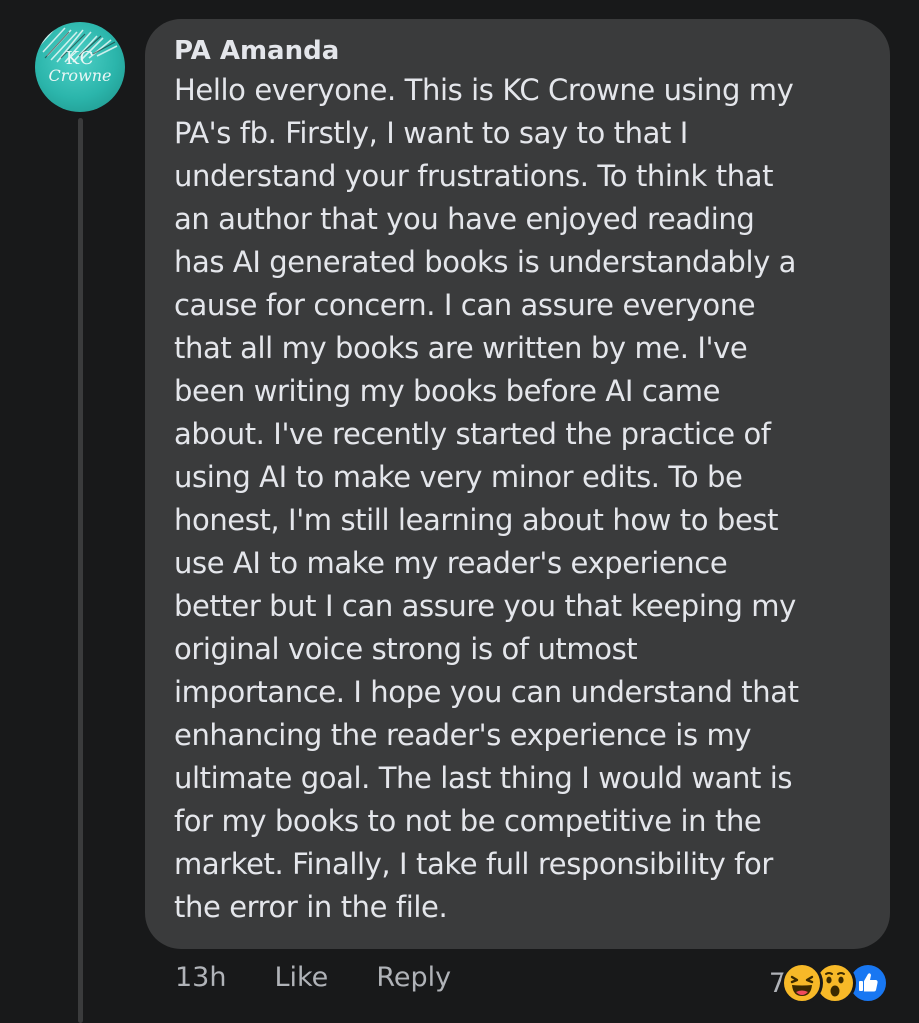 Image resolution: width=919 pixels, height=1023 pixels. I want to click on like-button: Like, so click(301, 977).